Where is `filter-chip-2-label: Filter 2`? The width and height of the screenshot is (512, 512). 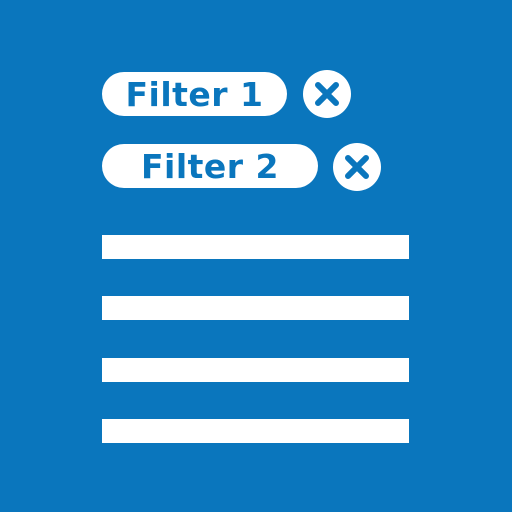 filter-chip-2-label: Filter 2 is located at coordinates (210, 166).